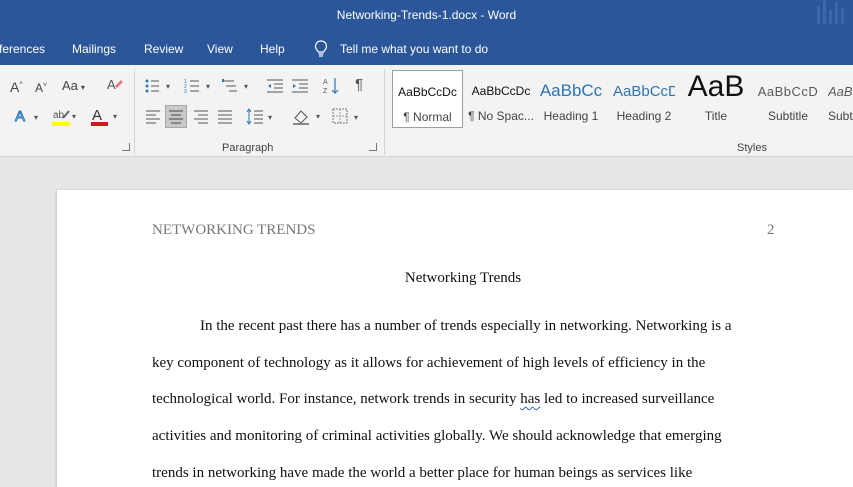 The image size is (853, 487). What do you see at coordinates (16, 87) in the screenshot?
I see `grow-font-button: A^` at bounding box center [16, 87].